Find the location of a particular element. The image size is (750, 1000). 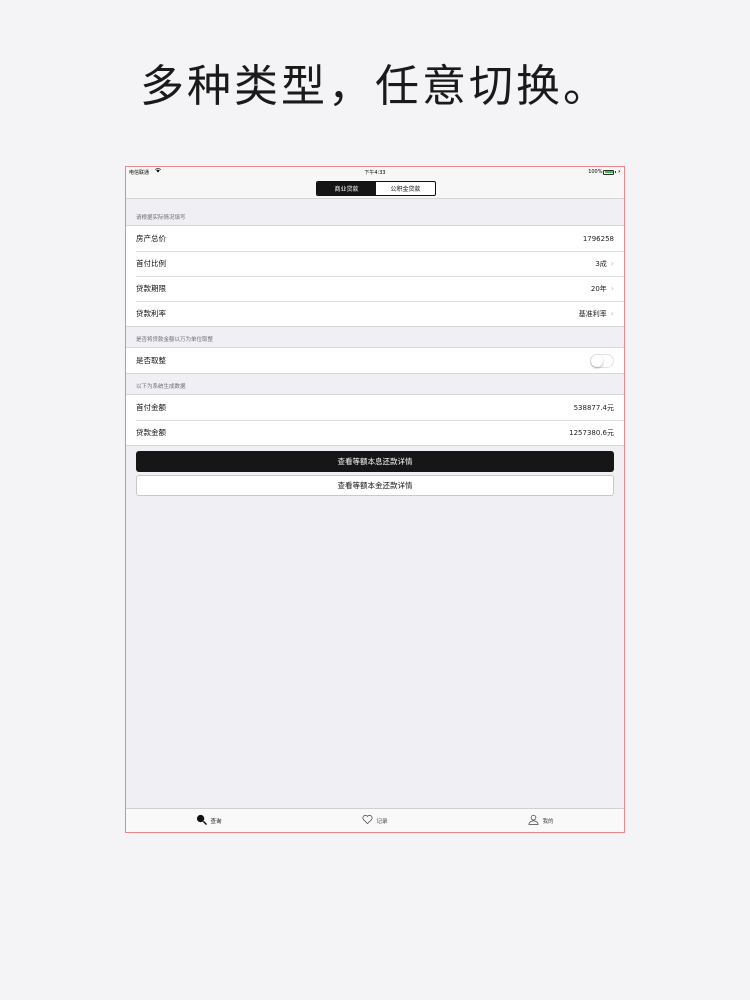

down-payment-amount-value: 538877.4元 is located at coordinates (593, 407).